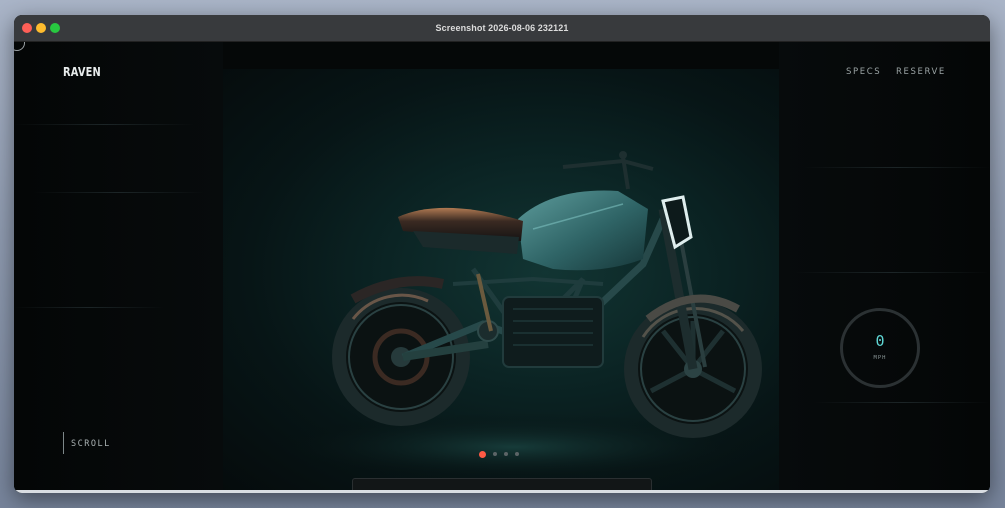 The image size is (1005, 508). What do you see at coordinates (499, 454) in the screenshot?
I see `carousel-pagination` at bounding box center [499, 454].